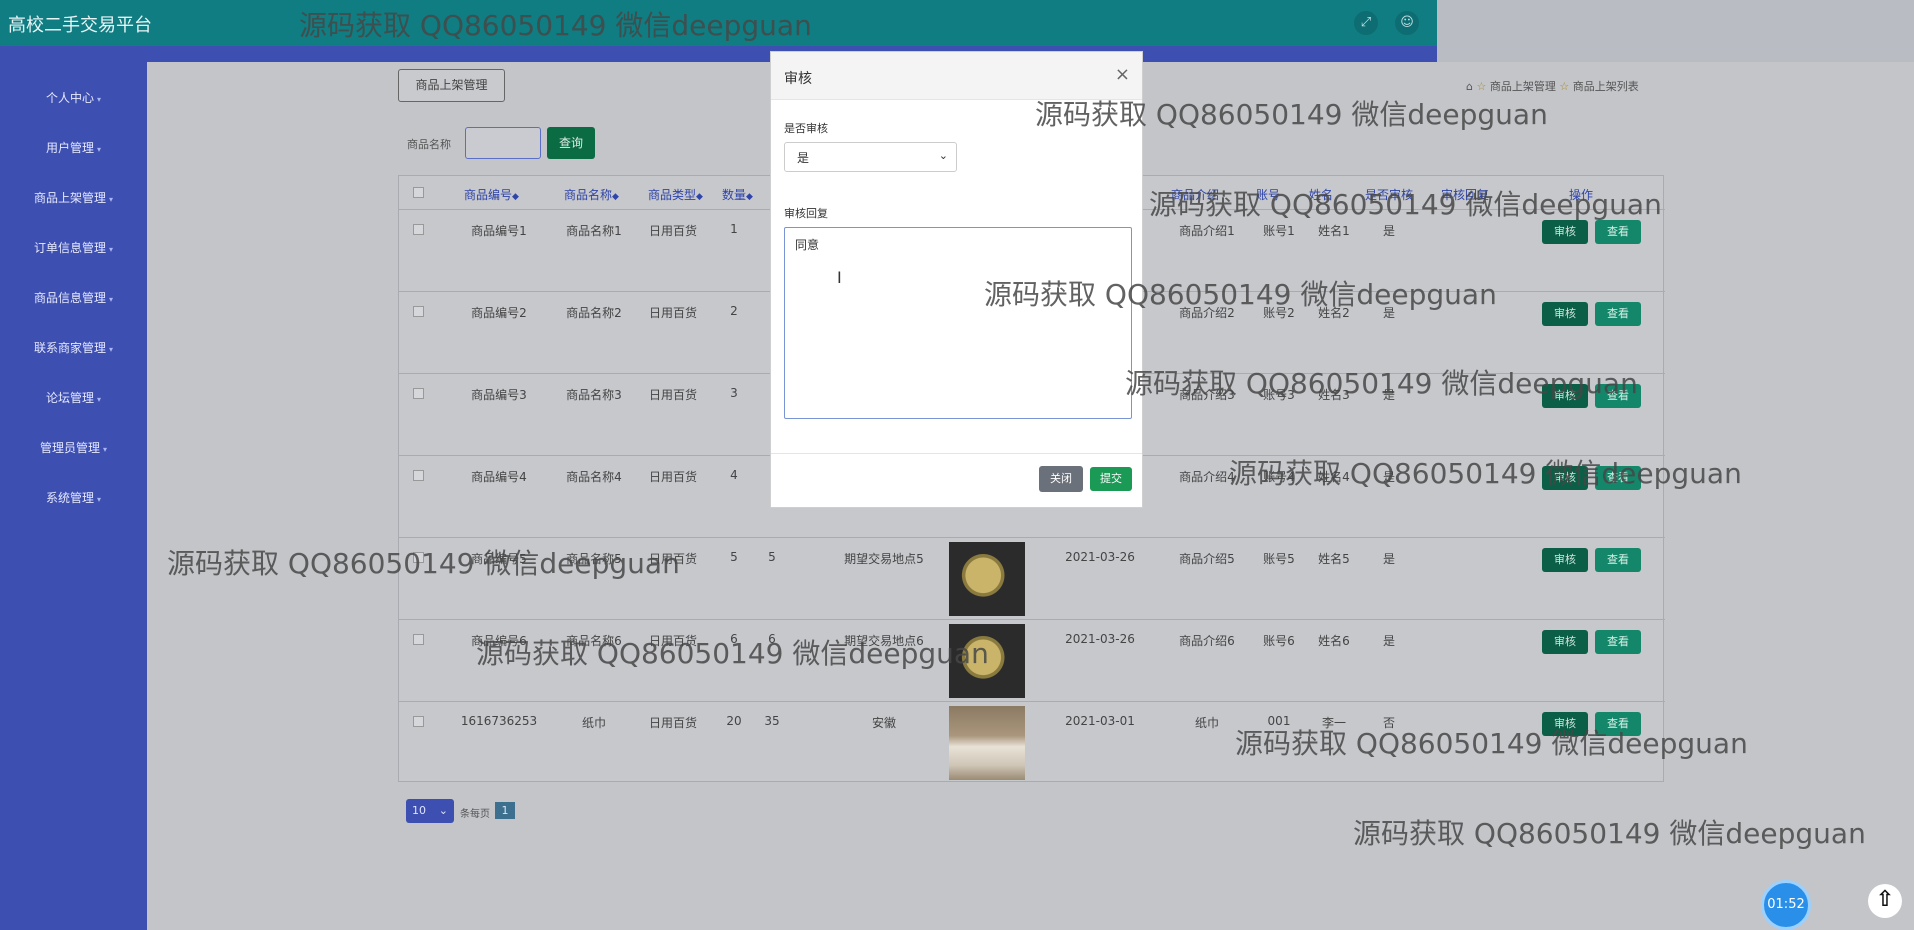 The image size is (1914, 930). What do you see at coordinates (1207, 313) in the screenshot?
I see `cell-intro: 商品介绍2` at bounding box center [1207, 313].